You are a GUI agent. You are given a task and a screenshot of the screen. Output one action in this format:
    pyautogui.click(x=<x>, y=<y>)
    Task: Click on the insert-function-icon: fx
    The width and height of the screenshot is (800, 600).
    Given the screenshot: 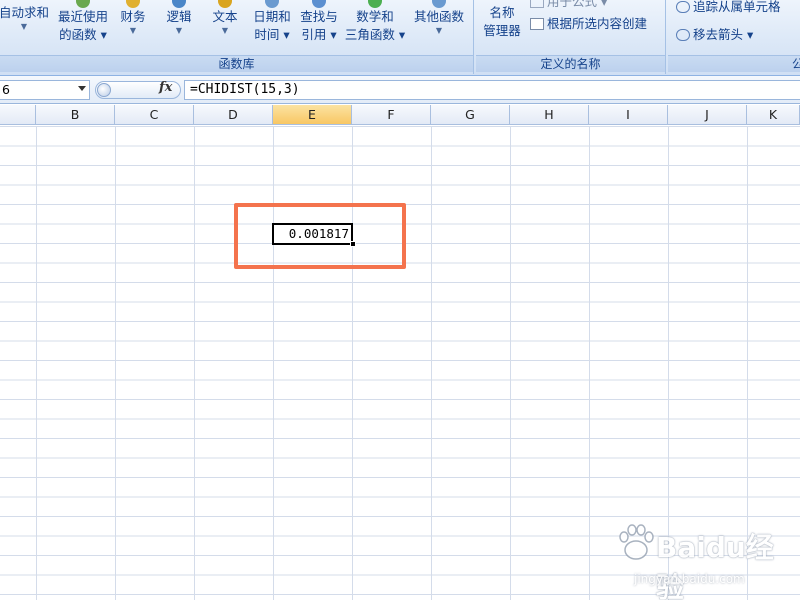 What is the action you would take?
    pyautogui.click(x=165, y=87)
    